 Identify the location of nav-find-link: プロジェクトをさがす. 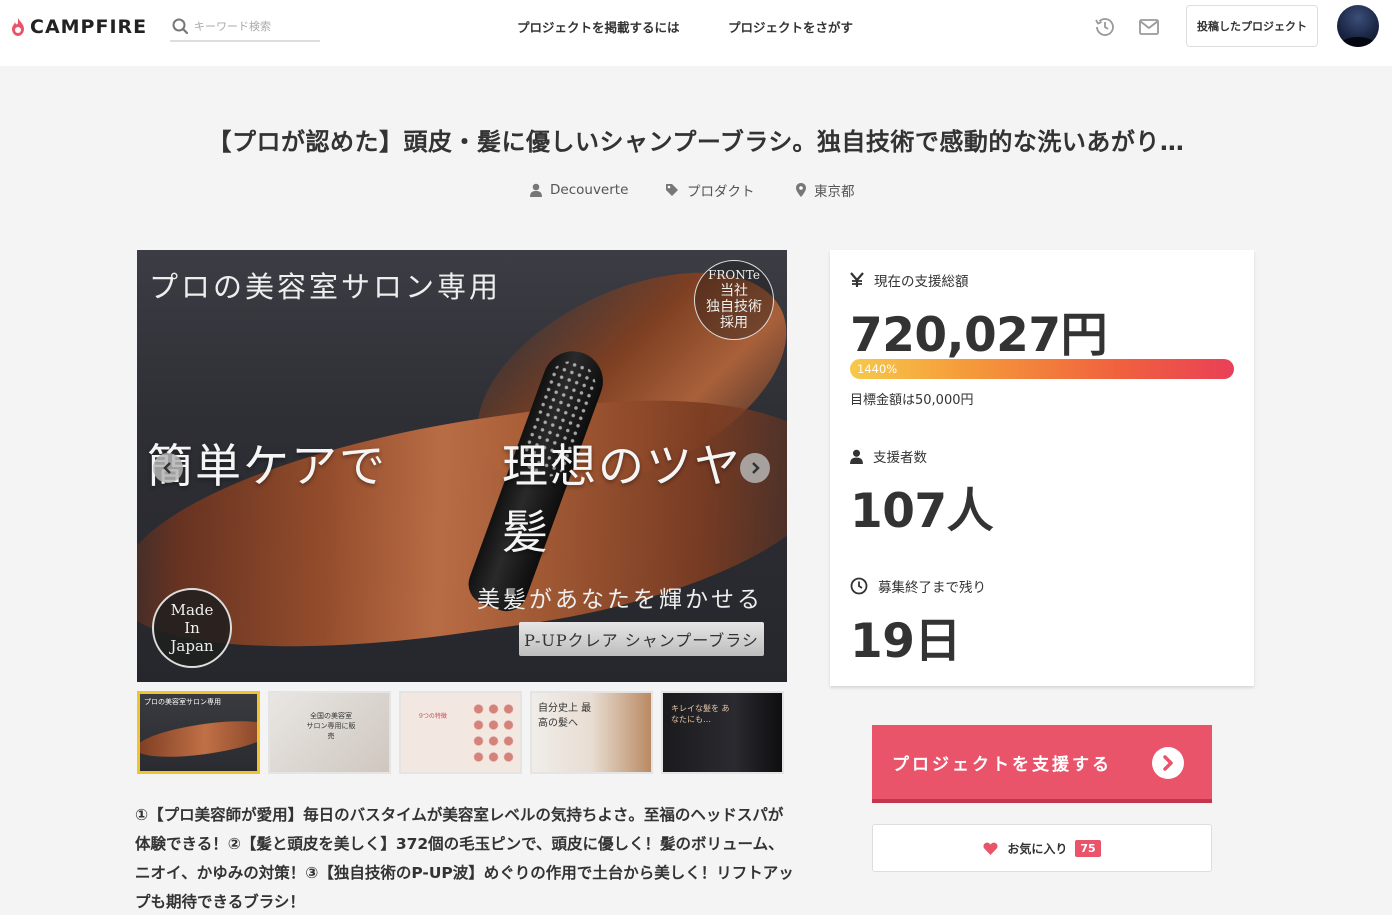
(790, 26).